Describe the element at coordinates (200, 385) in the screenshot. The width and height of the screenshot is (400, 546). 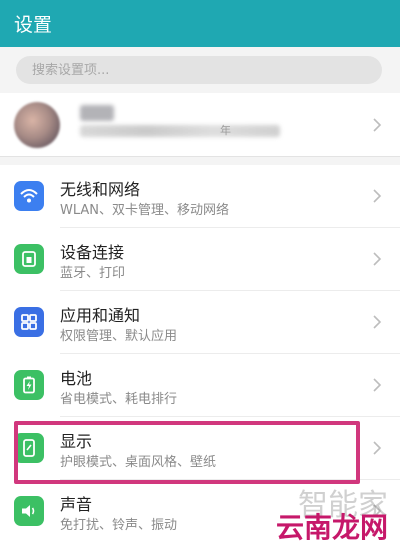
I see `settings-item-battery: 电池 省电模式、耗电排行` at that location.